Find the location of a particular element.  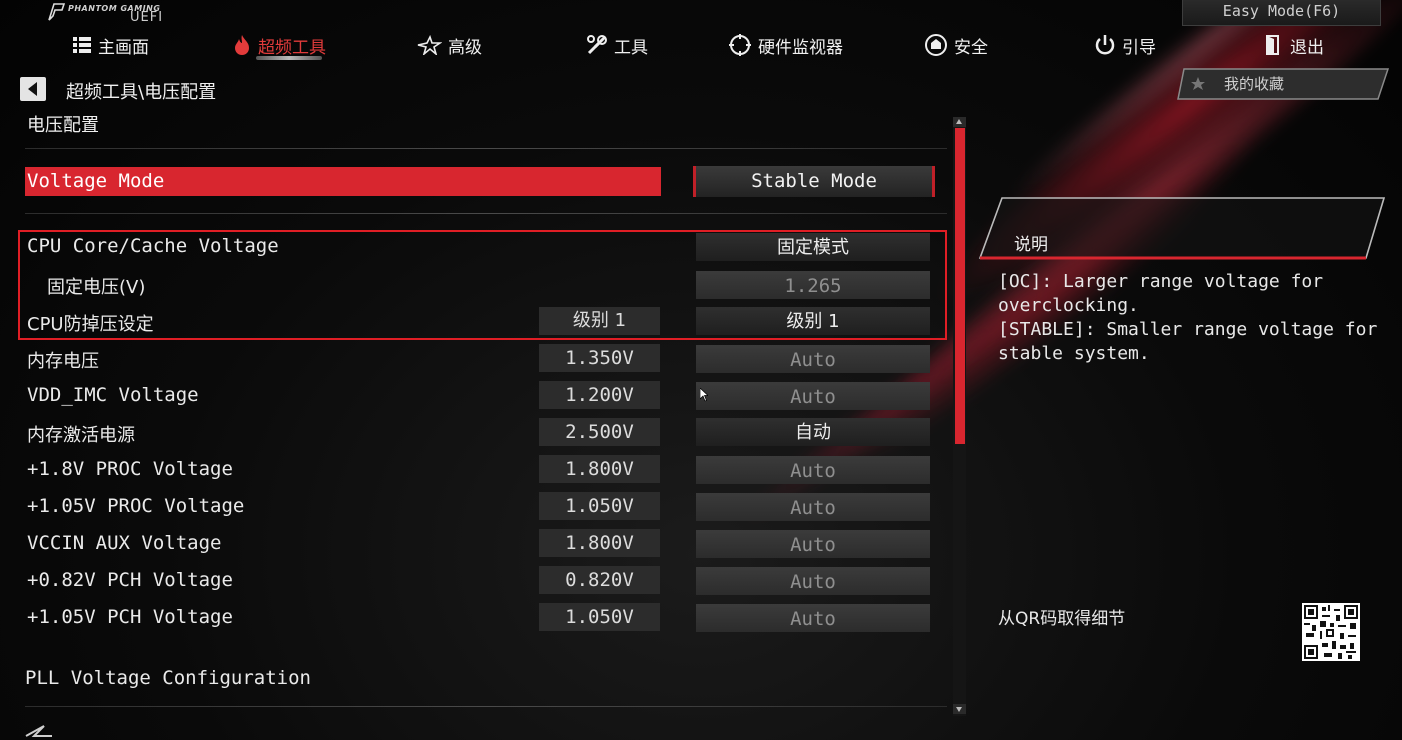

tab-exit: 退出 is located at coordinates (1294, 45).